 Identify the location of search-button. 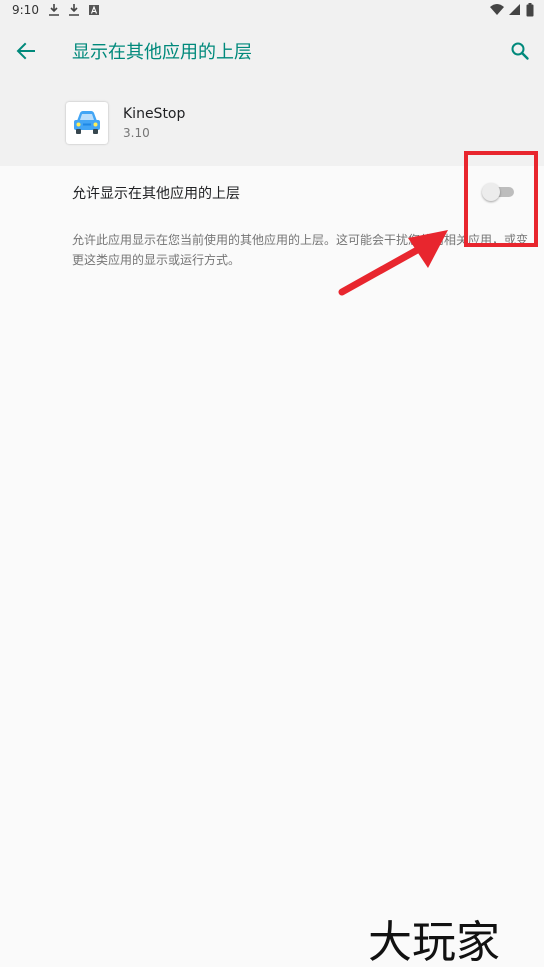
(520, 51).